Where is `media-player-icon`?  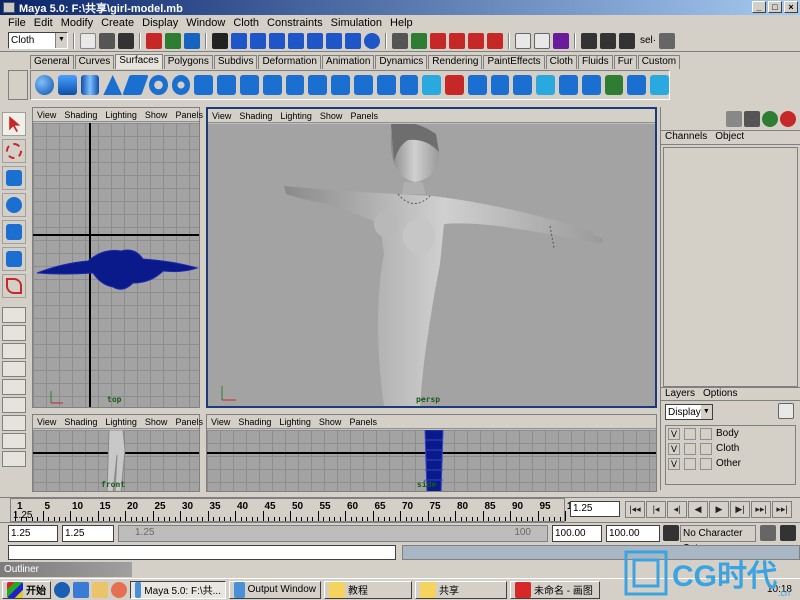
media-player-icon is located at coordinates (119, 589).